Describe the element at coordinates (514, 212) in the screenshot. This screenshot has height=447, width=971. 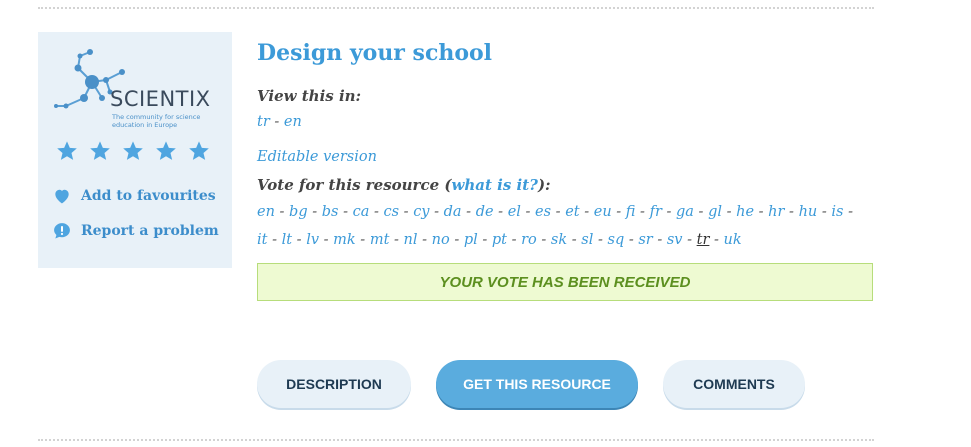
I see `language-link-el: el` at that location.